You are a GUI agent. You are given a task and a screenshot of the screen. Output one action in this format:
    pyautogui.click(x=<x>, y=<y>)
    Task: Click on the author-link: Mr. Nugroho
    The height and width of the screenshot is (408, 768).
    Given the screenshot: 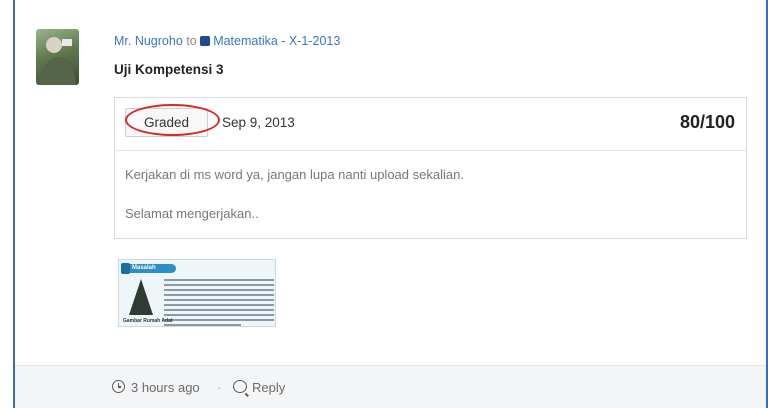 What is the action you would take?
    pyautogui.click(x=148, y=41)
    